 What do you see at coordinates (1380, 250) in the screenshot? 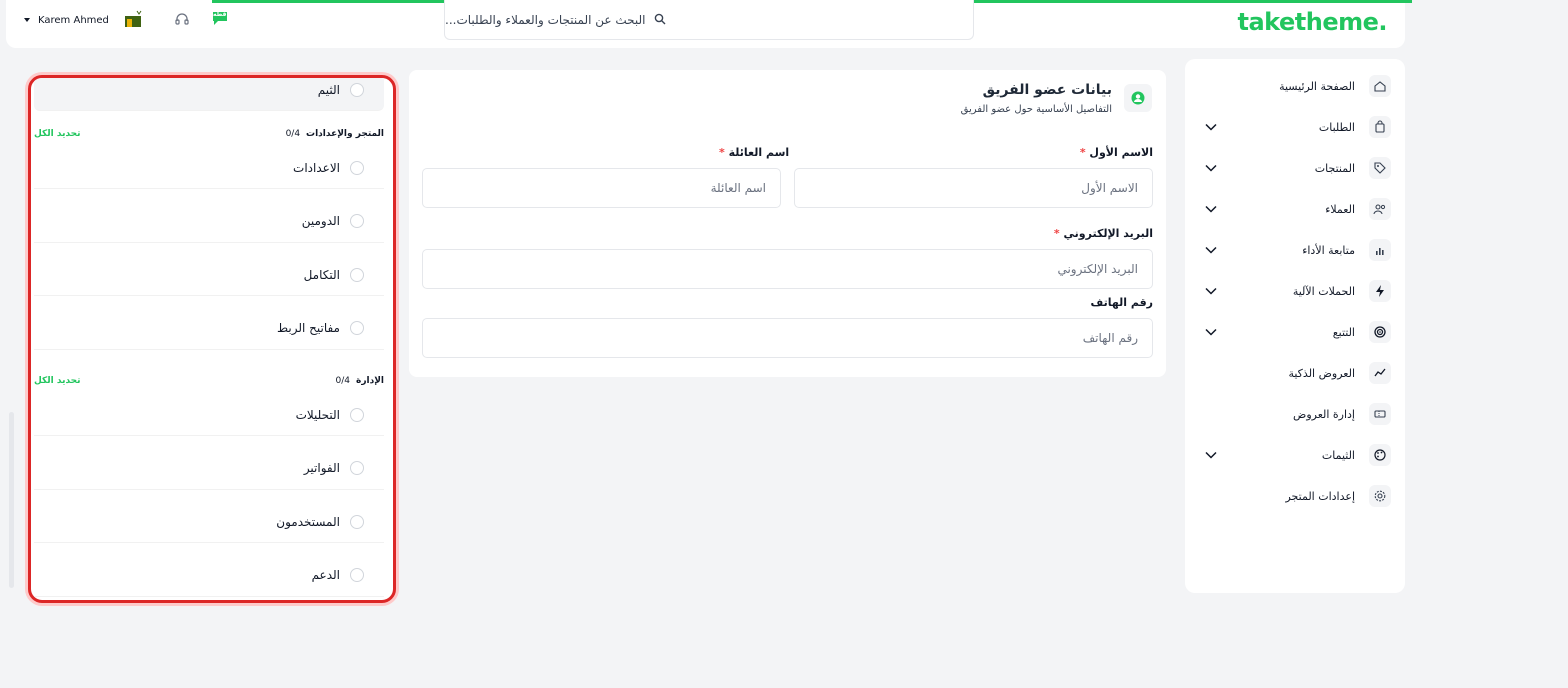
I see `bar-chart-icon` at bounding box center [1380, 250].